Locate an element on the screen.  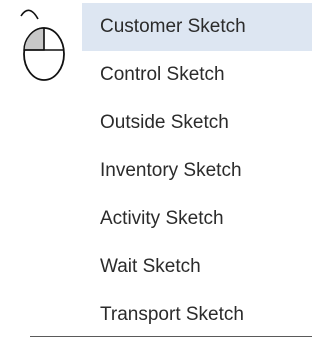
menu-item-label: Inventory Sketch is located at coordinates (171, 170).